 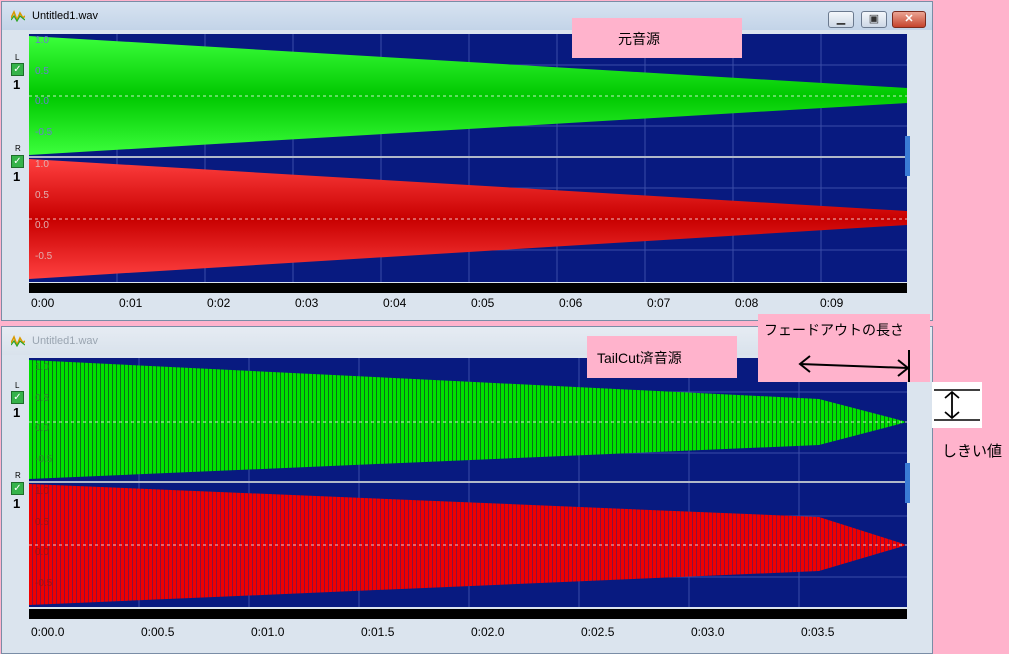 What do you see at coordinates (48, 632) in the screenshot?
I see `time-label: 0:00.0` at bounding box center [48, 632].